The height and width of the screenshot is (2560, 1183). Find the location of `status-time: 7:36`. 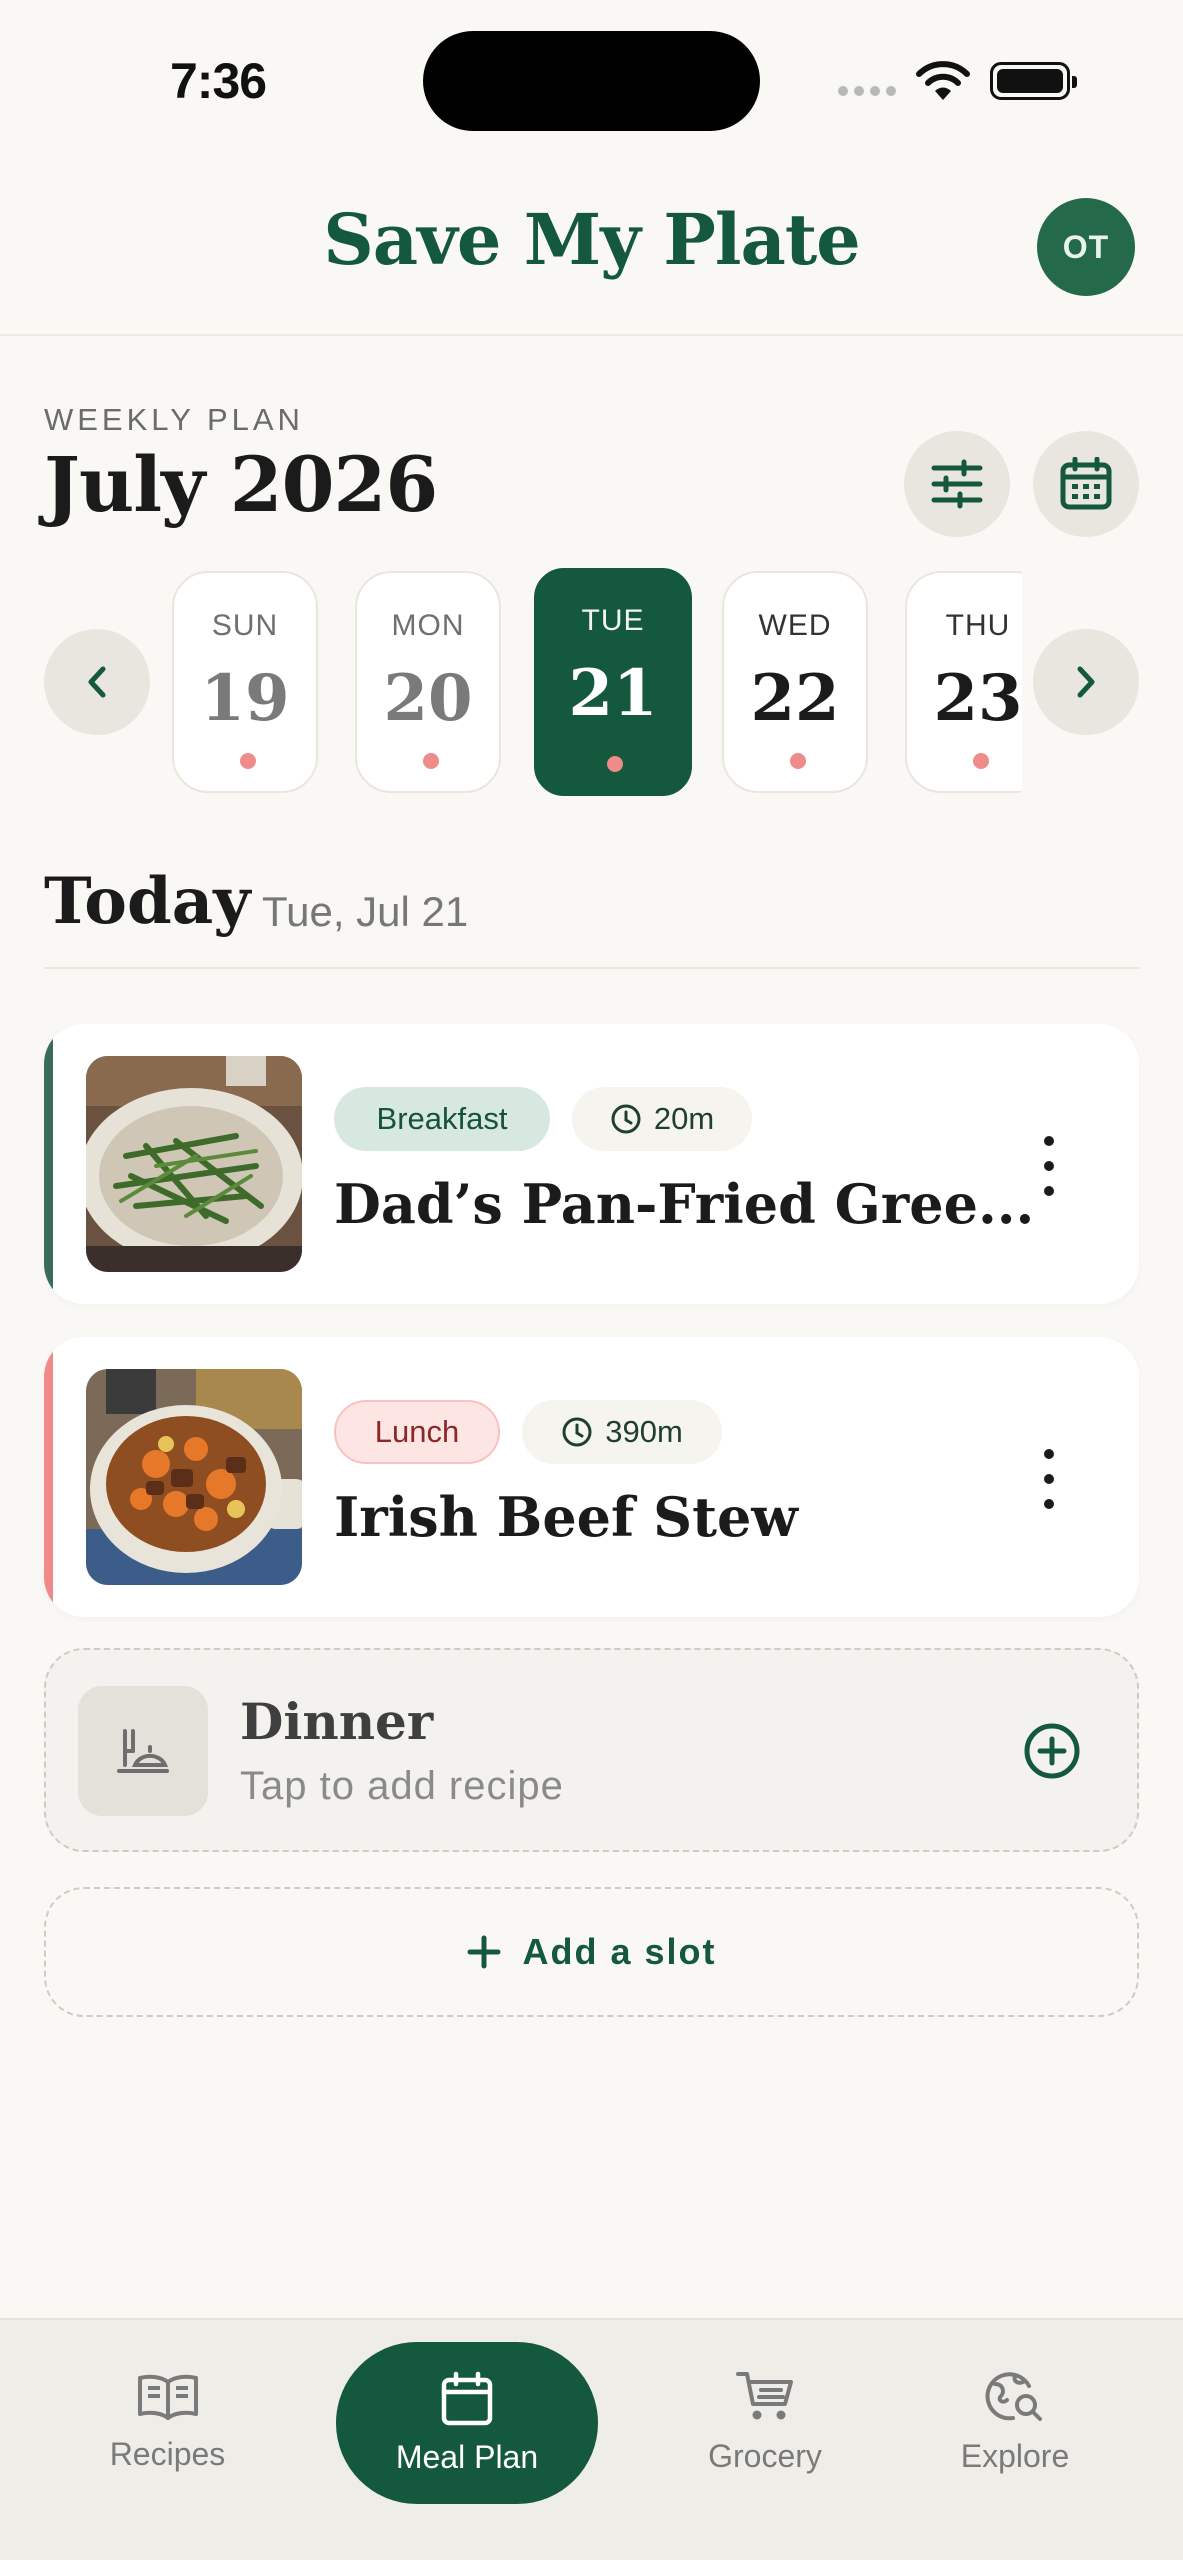

status-time: 7:36 is located at coordinates (218, 81).